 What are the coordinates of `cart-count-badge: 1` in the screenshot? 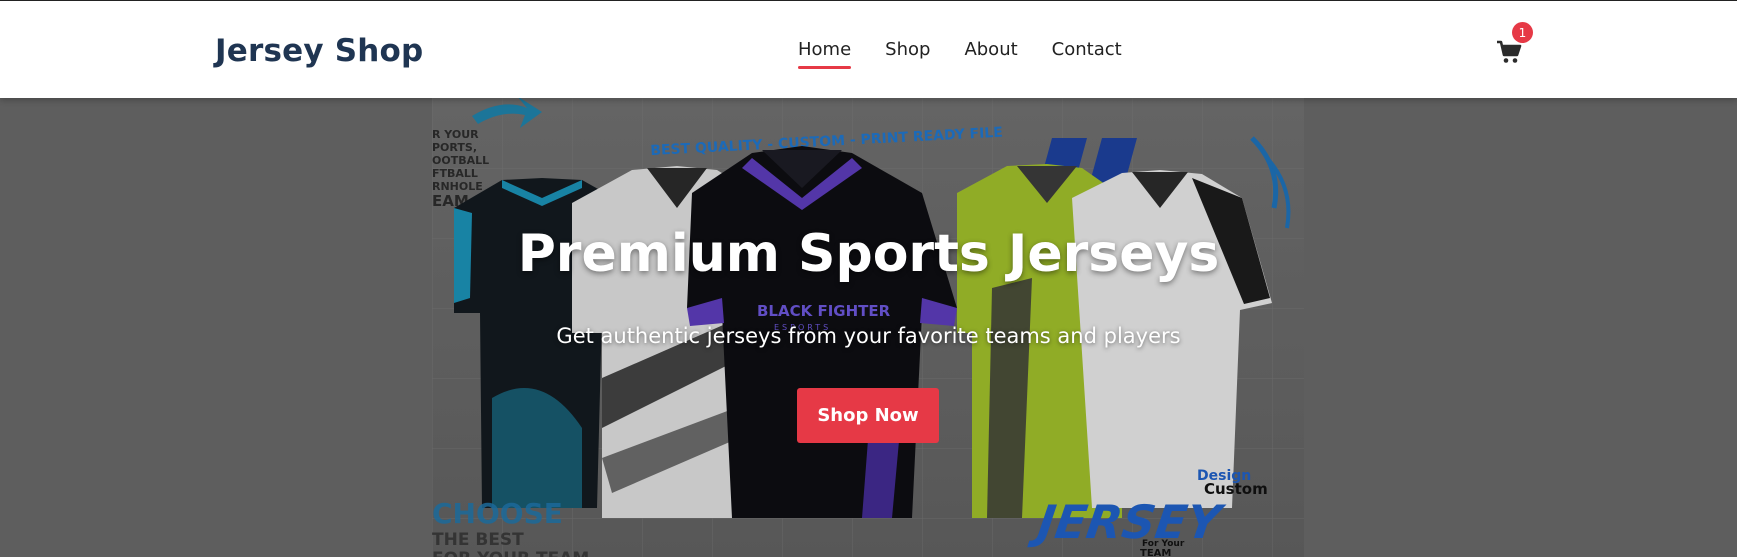 It's located at (1522, 32).